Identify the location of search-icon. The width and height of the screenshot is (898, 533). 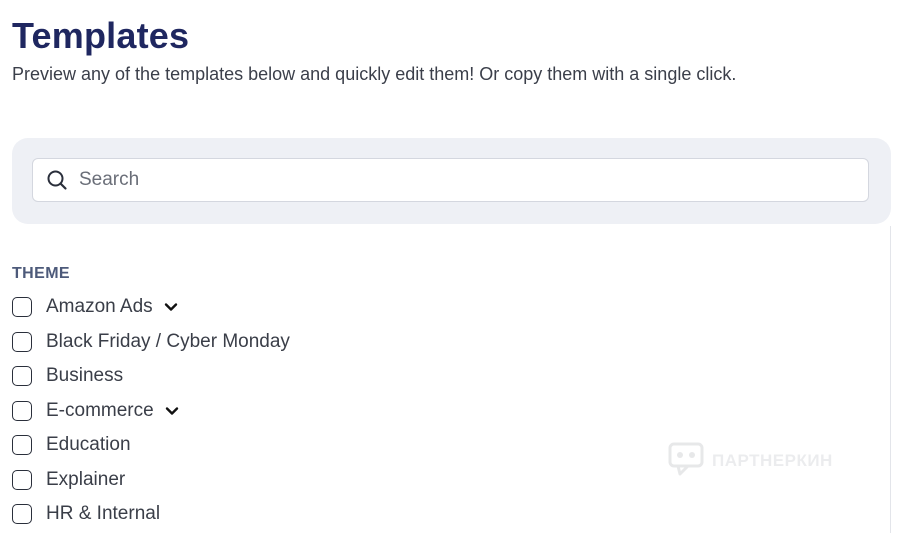
(57, 180).